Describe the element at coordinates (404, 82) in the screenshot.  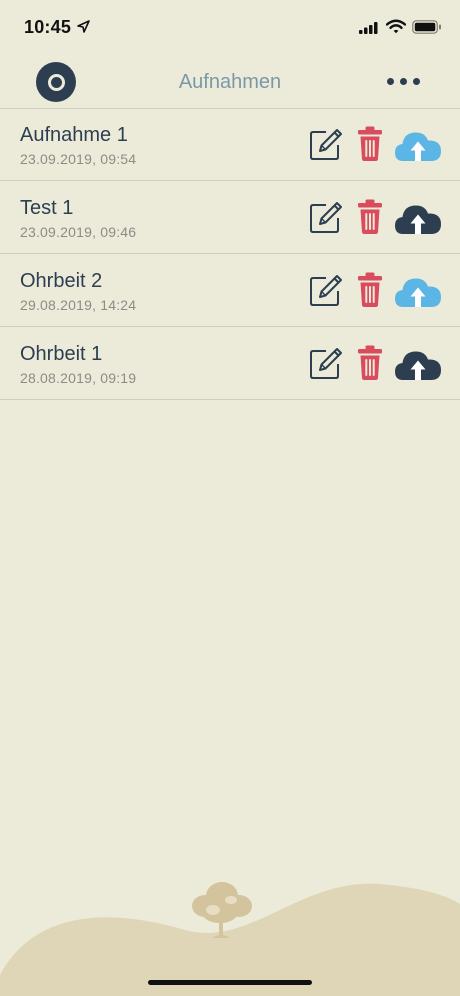
I see `more-button` at that location.